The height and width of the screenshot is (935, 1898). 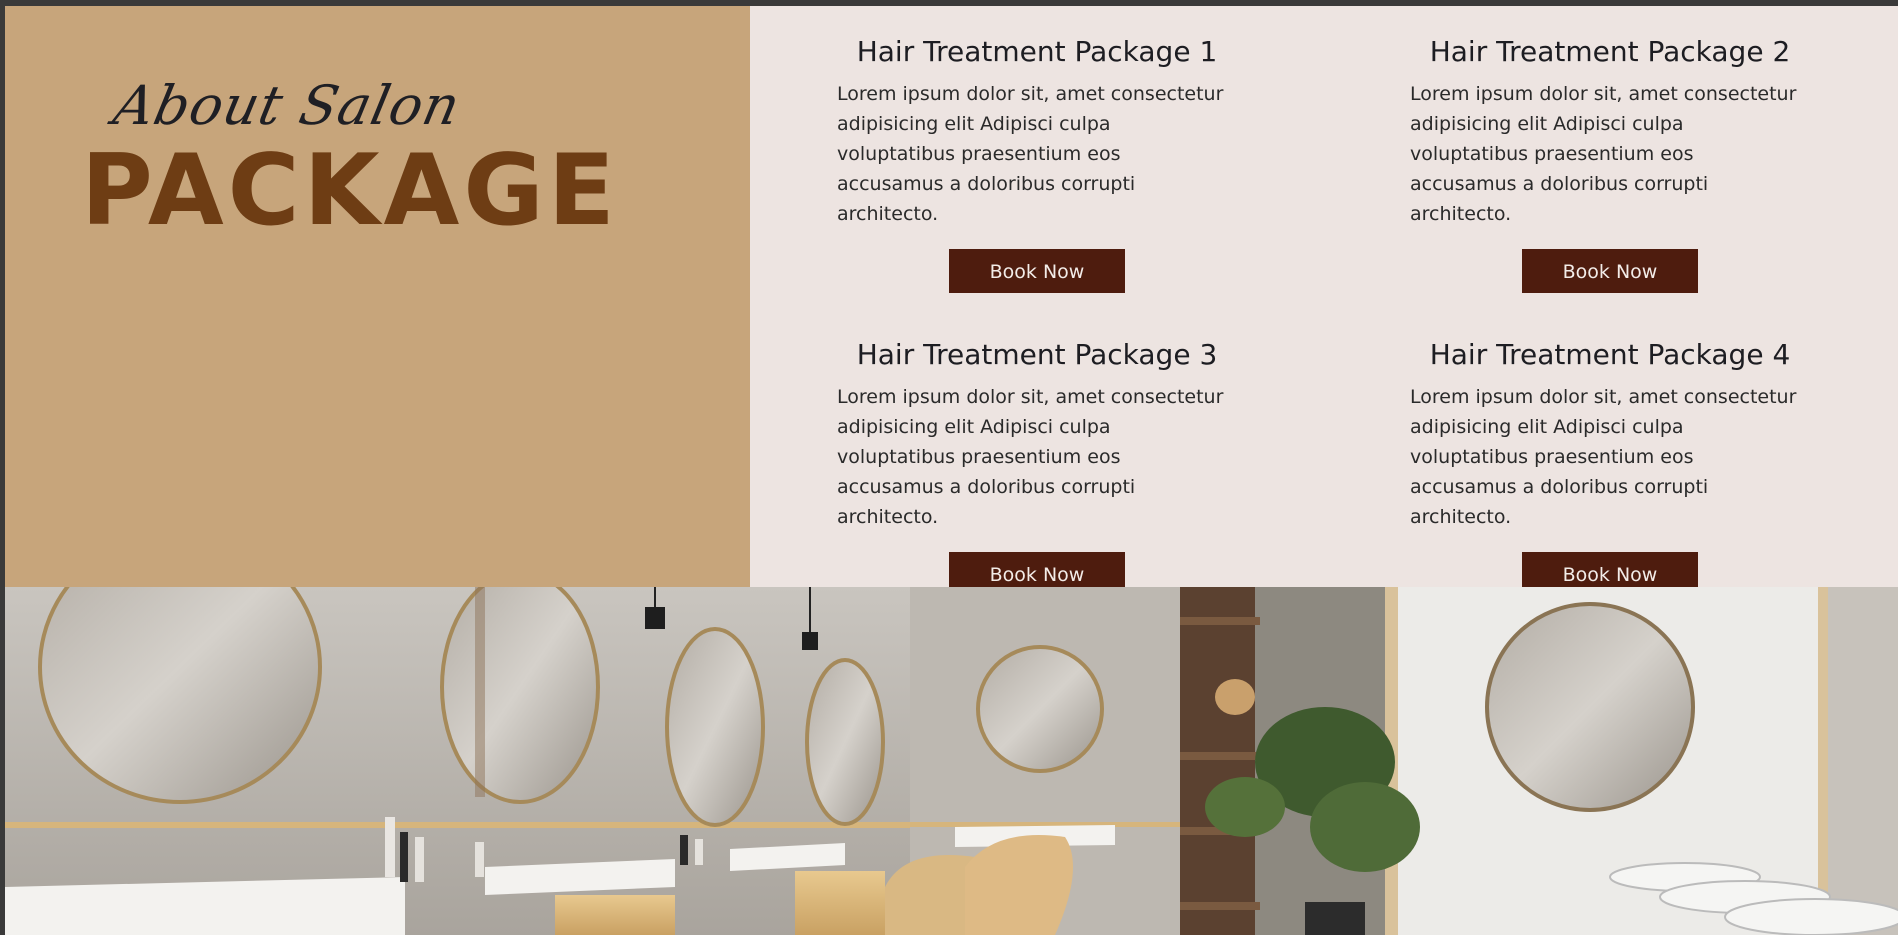 What do you see at coordinates (1037, 51) in the screenshot?
I see `package-title: Hair Treatment Package 1` at bounding box center [1037, 51].